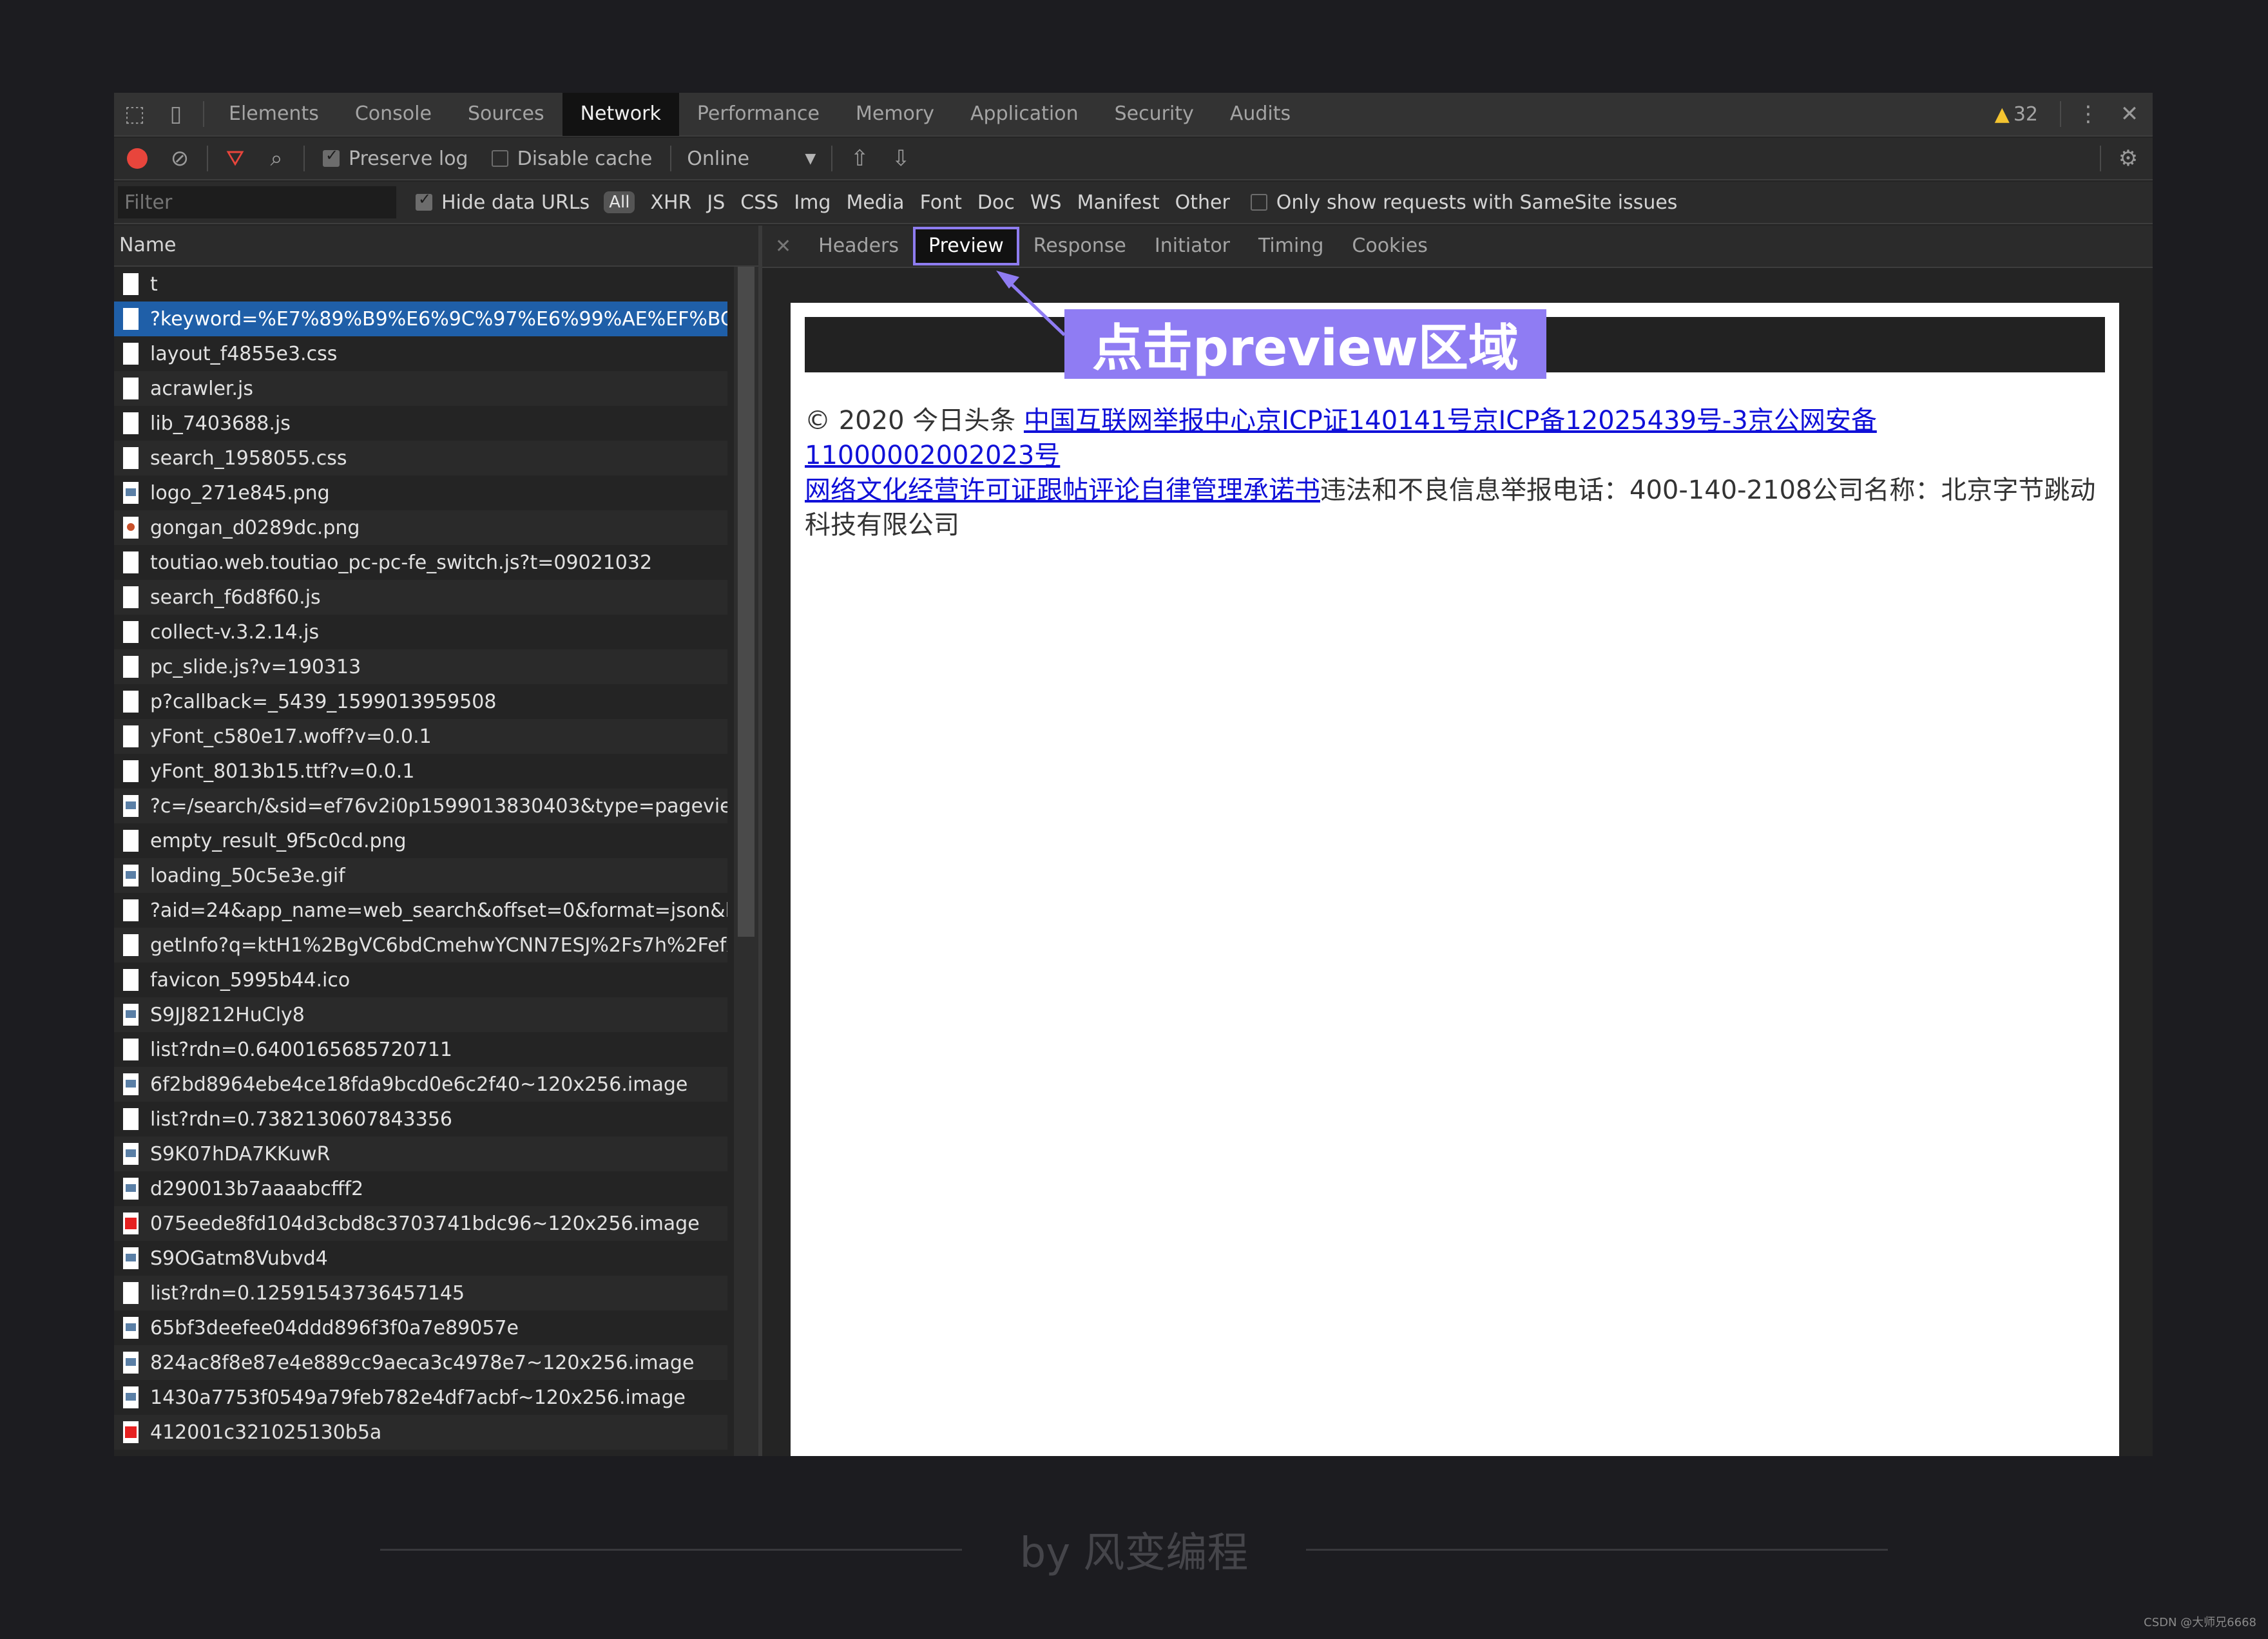 The width and height of the screenshot is (2268, 1639). What do you see at coordinates (137, 158) in the screenshot?
I see `record-icon` at bounding box center [137, 158].